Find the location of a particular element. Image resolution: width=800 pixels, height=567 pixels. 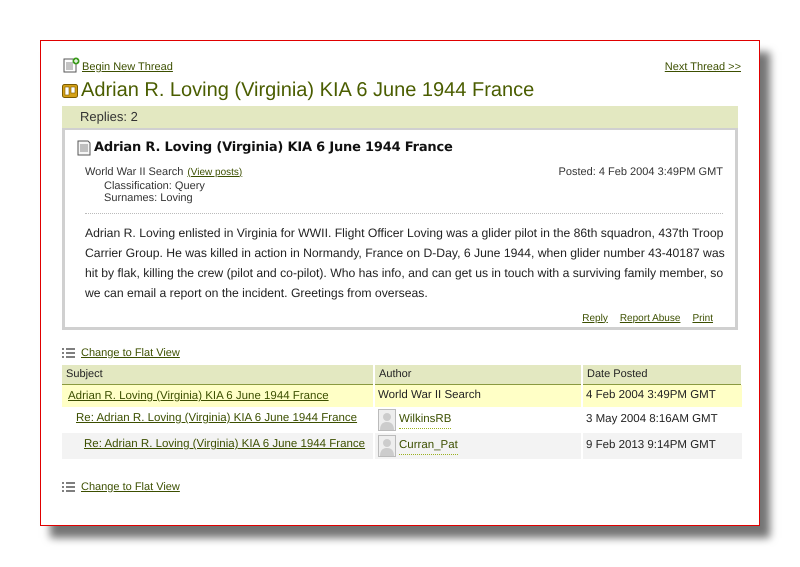

post-action-link: Reply is located at coordinates (595, 318).